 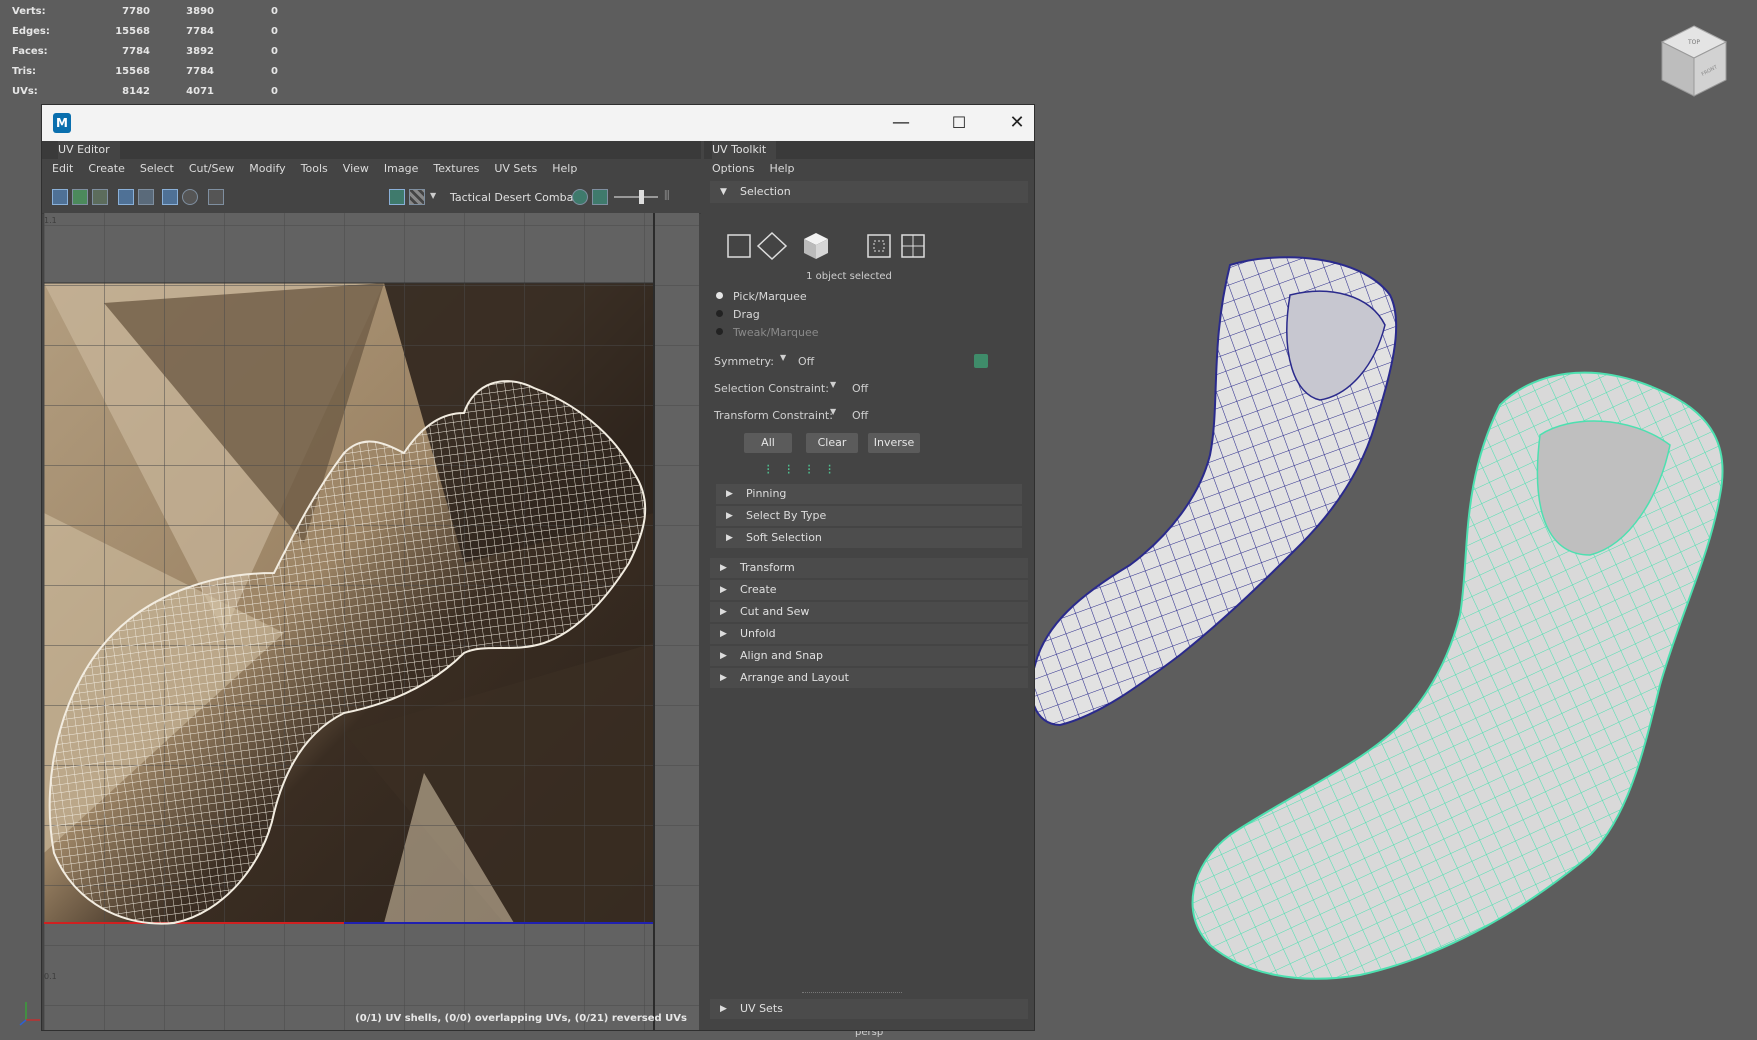 What do you see at coordinates (806, 361) in the screenshot?
I see `symmetry-value: Off` at bounding box center [806, 361].